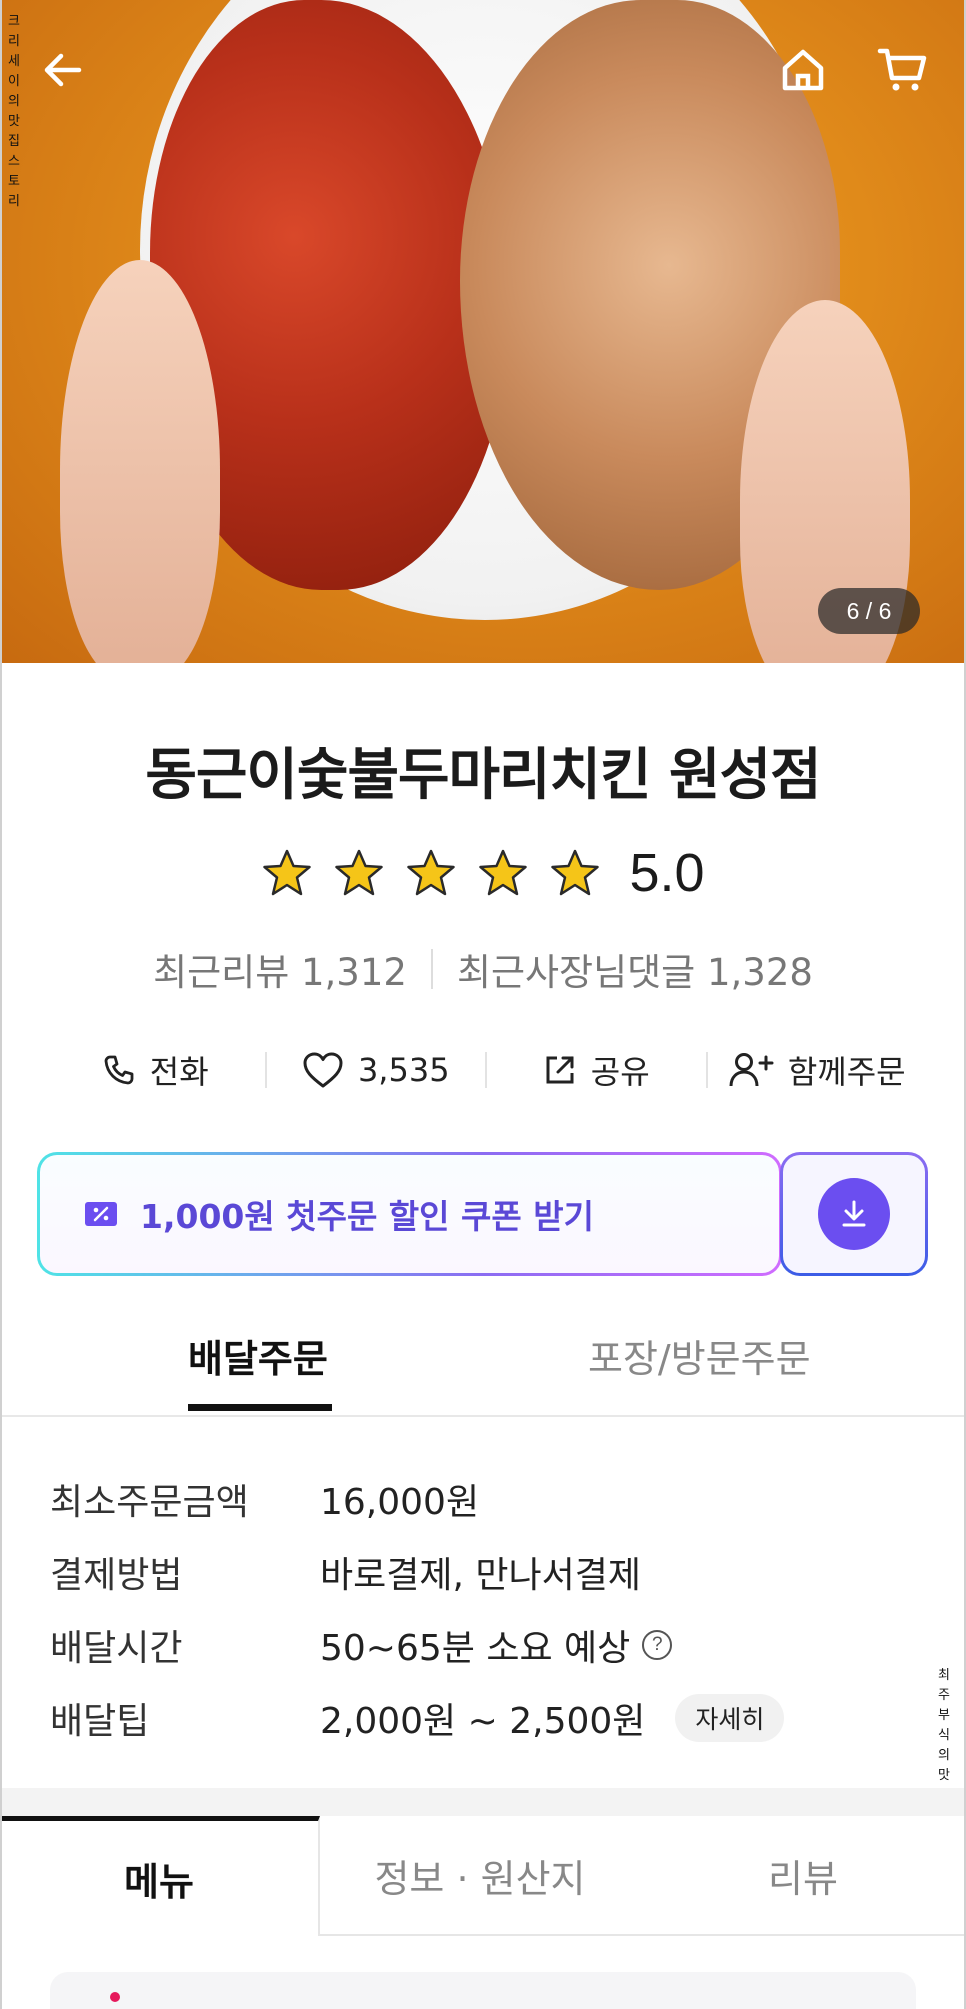 The image size is (966, 2009). I want to click on back-button, so click(63, 70).